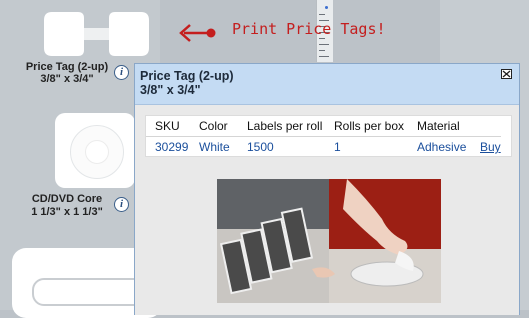  What do you see at coordinates (67, 212) in the screenshot?
I see `cd-core-size: 1 1/3" x 1 1/3"` at bounding box center [67, 212].